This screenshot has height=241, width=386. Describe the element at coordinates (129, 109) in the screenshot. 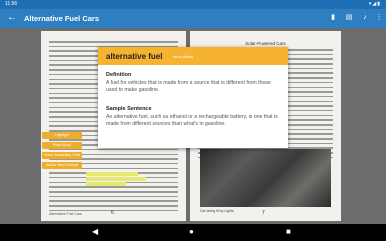

I see `sample-sentence-label: Sample Sentence` at that location.